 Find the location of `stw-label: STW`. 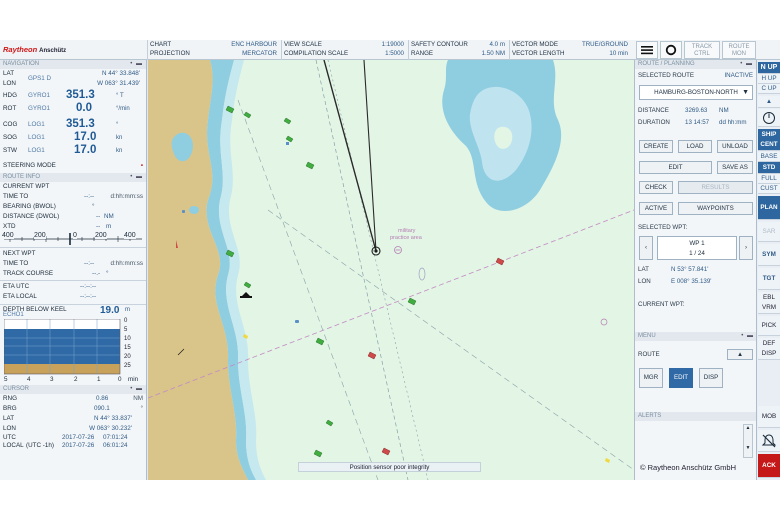

stw-label: STW is located at coordinates (10, 150).